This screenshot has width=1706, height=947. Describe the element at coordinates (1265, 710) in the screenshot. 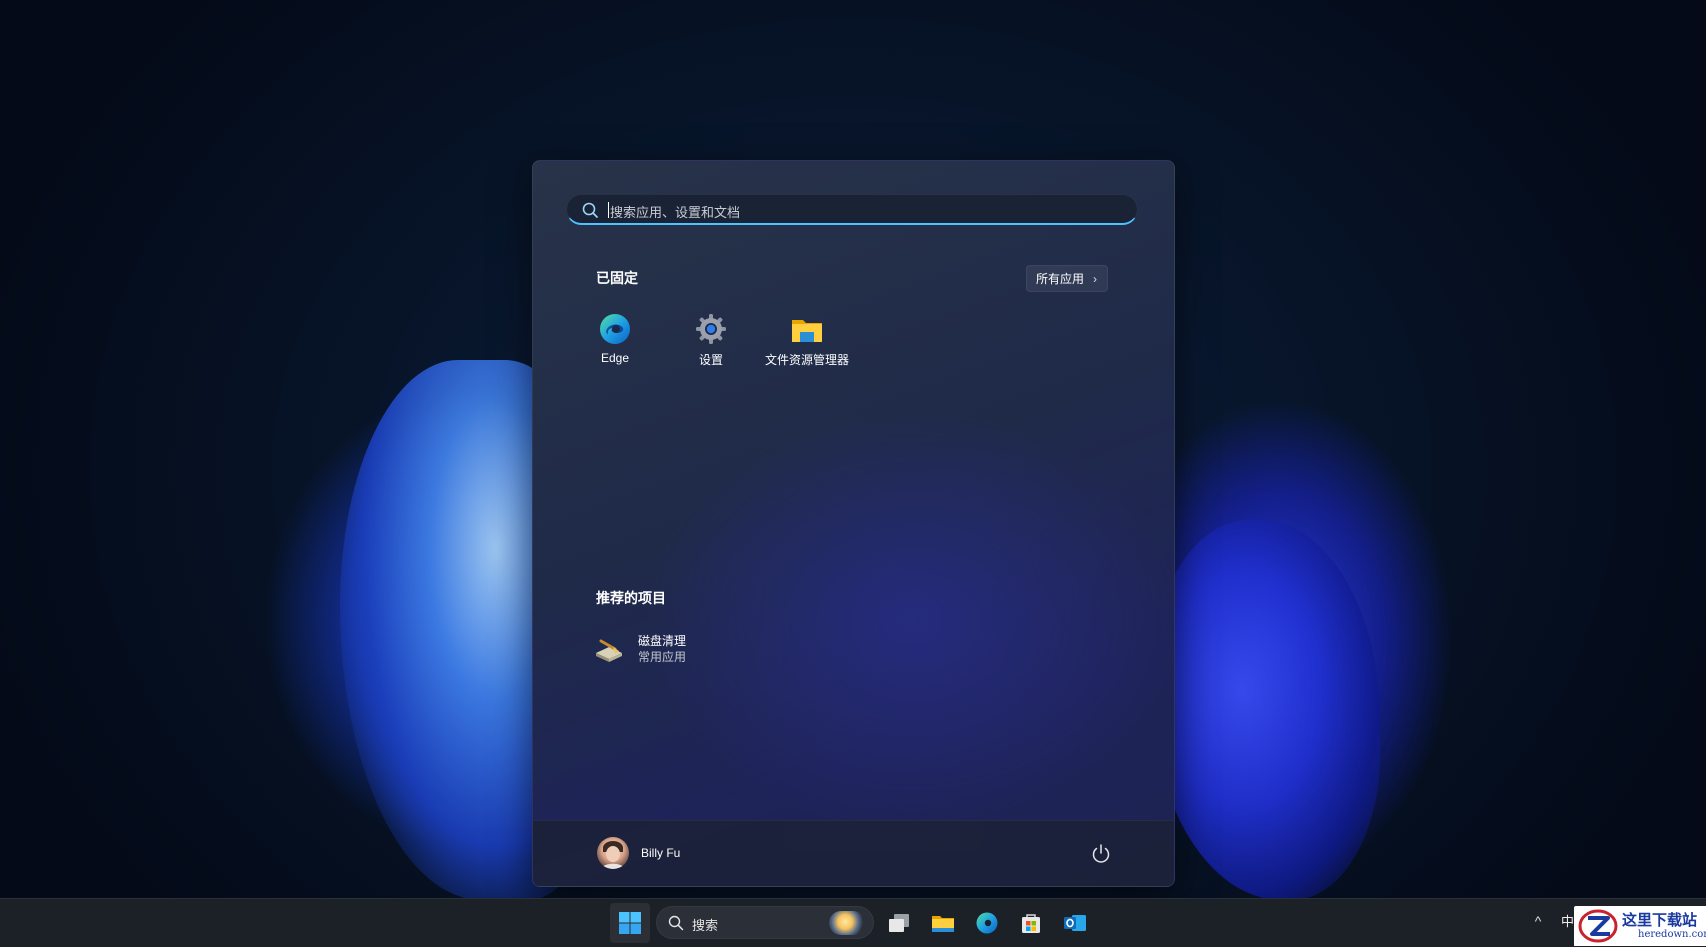

I see `wallpaper-bloom-right` at that location.